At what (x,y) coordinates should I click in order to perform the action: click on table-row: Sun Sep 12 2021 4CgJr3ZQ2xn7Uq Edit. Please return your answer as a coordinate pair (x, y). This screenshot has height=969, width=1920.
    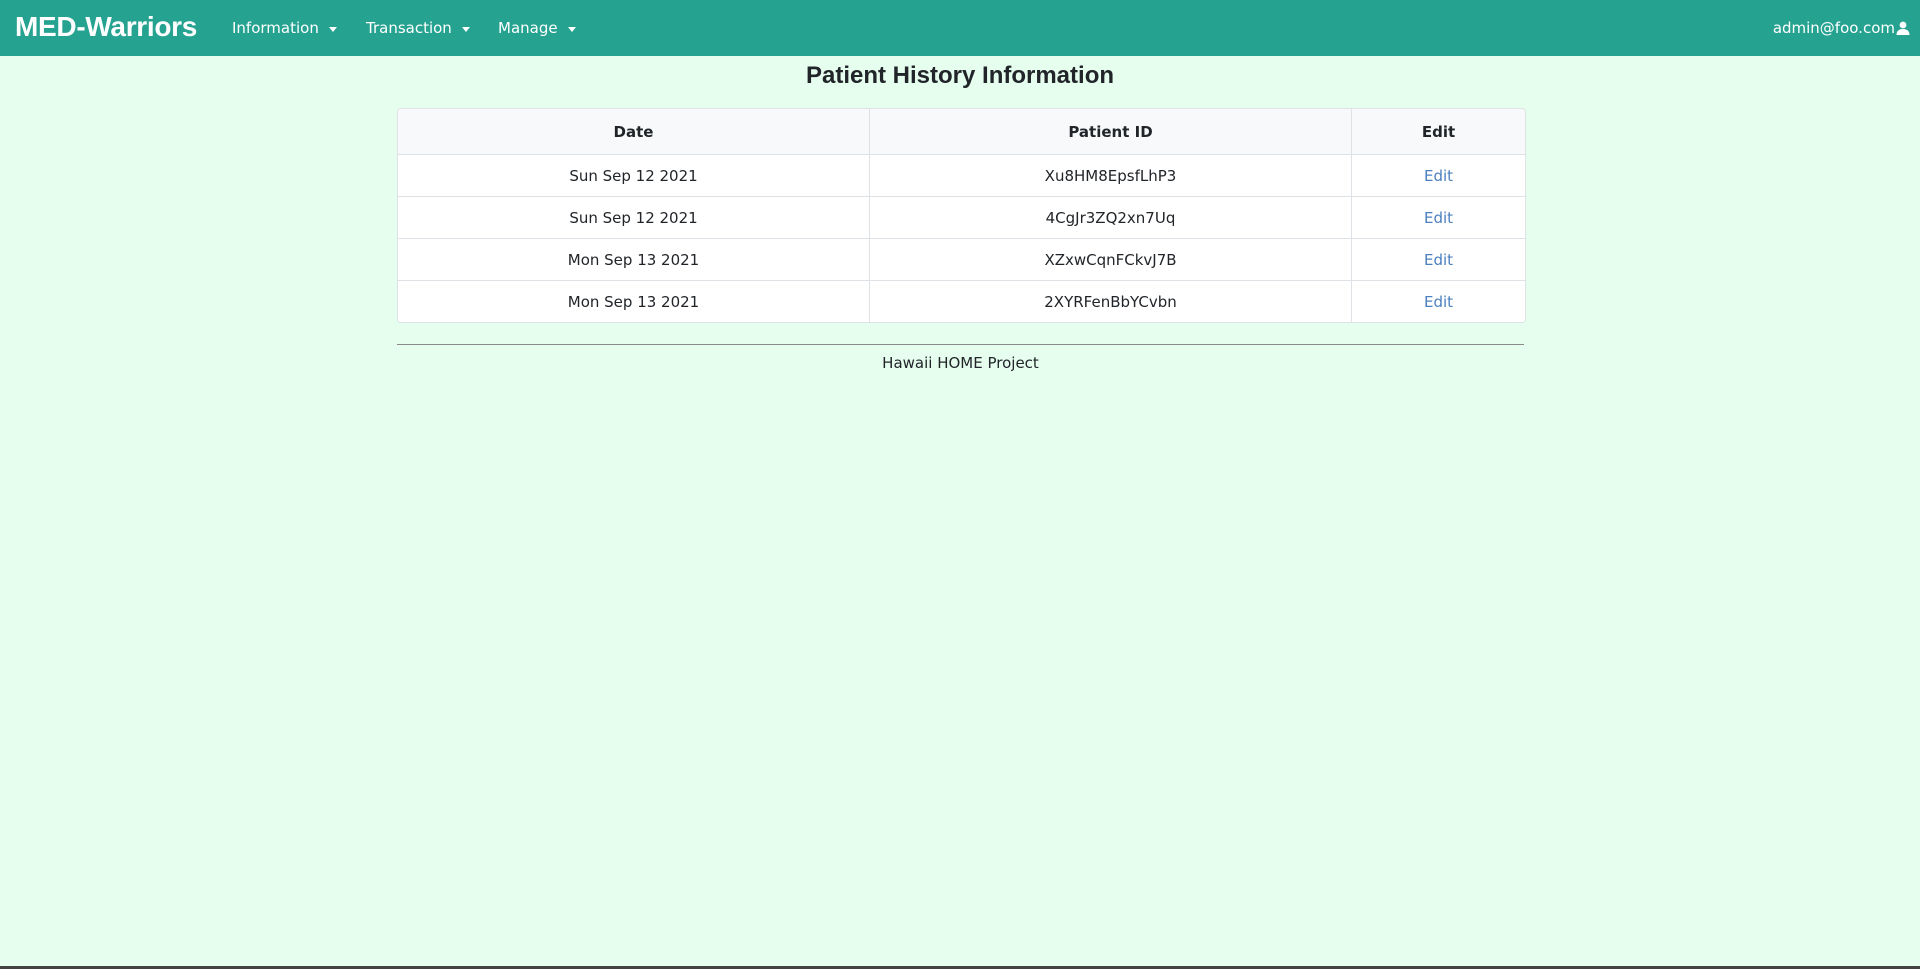
    Looking at the image, I should click on (961, 217).